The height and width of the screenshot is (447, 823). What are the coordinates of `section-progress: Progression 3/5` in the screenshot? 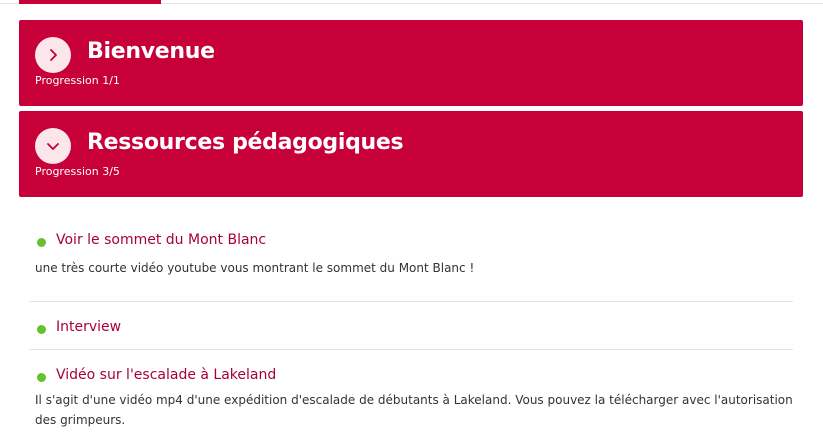 It's located at (77, 171).